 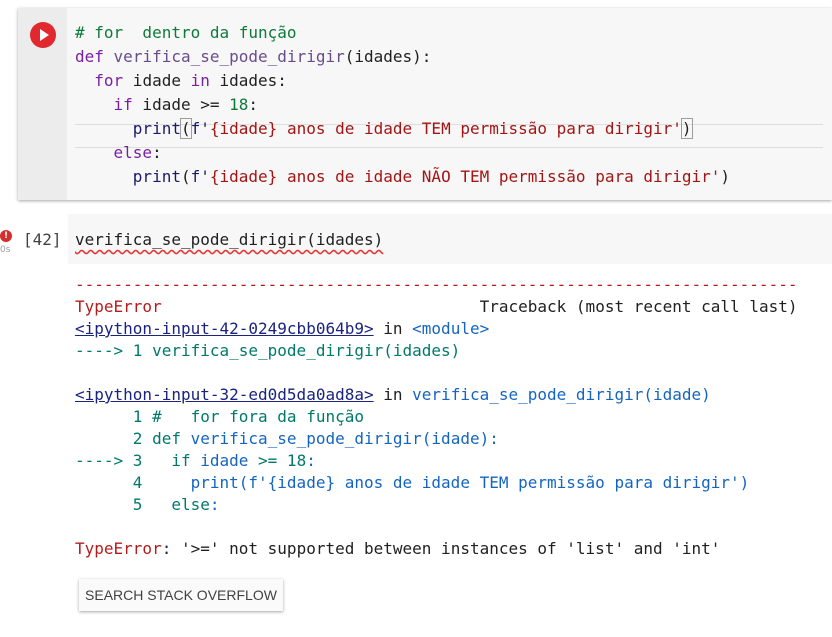 I want to click on search-stack-overflow-button: SEARCH STACK OVERFLOW, so click(x=181, y=595).